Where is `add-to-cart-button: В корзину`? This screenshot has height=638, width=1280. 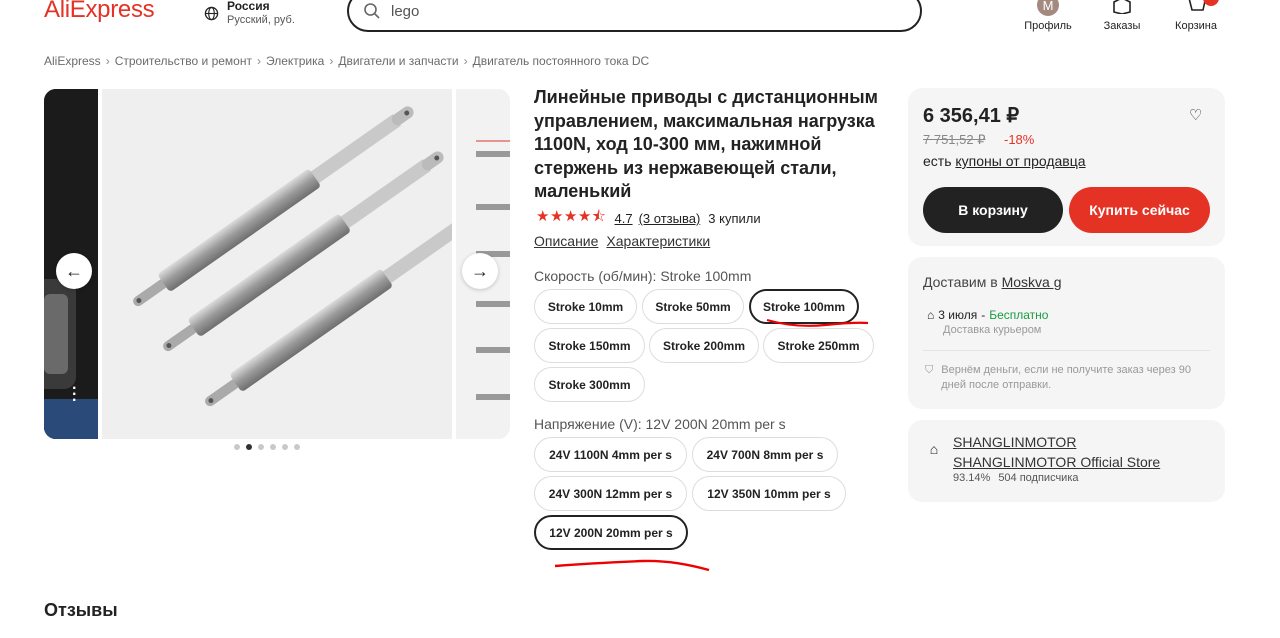
add-to-cart-button: В корзину is located at coordinates (993, 210).